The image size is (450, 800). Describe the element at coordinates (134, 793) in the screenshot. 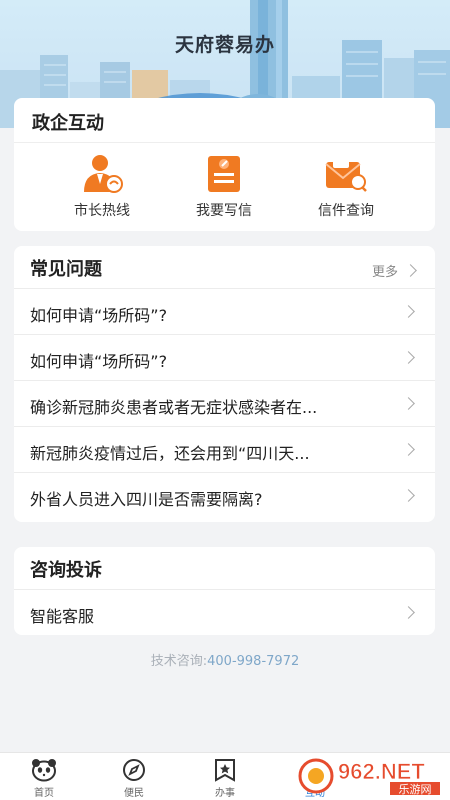

I see `tab-convenience-label: 便民` at that location.